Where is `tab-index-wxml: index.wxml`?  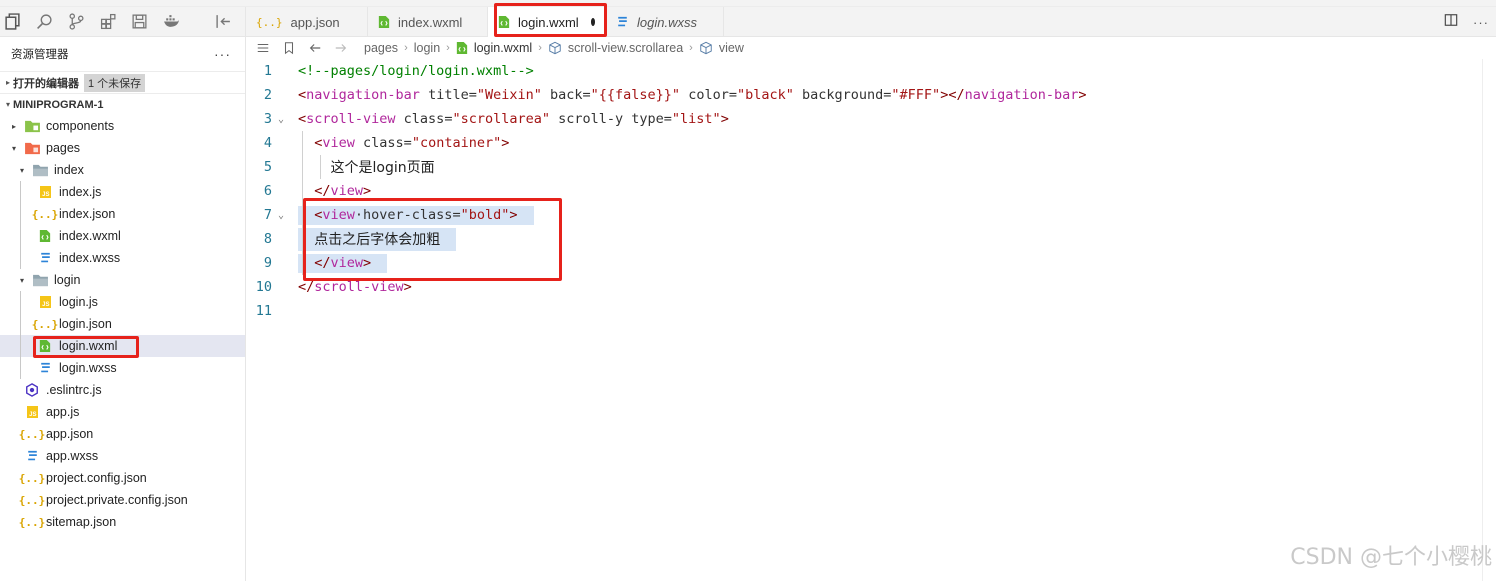
tab-index-wxml: index.wxml is located at coordinates (428, 22).